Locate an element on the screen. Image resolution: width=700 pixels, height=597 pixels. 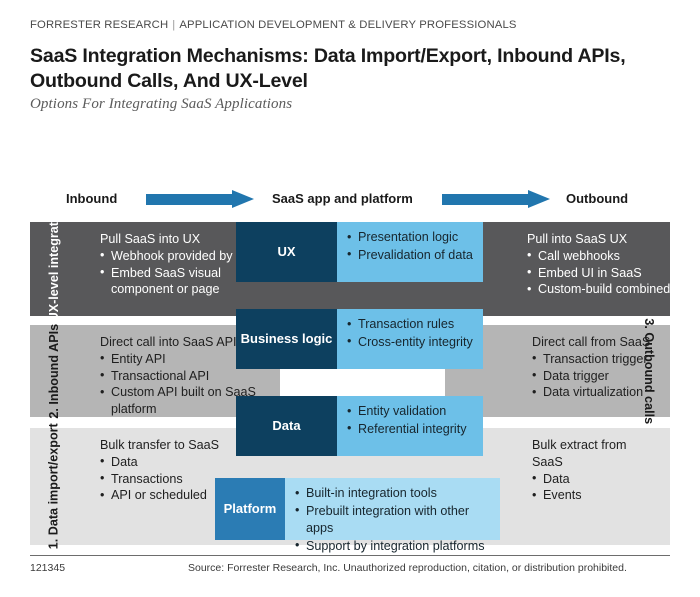
list-item: Prebuilt integration with other apps is located at coordinates (393, 520).